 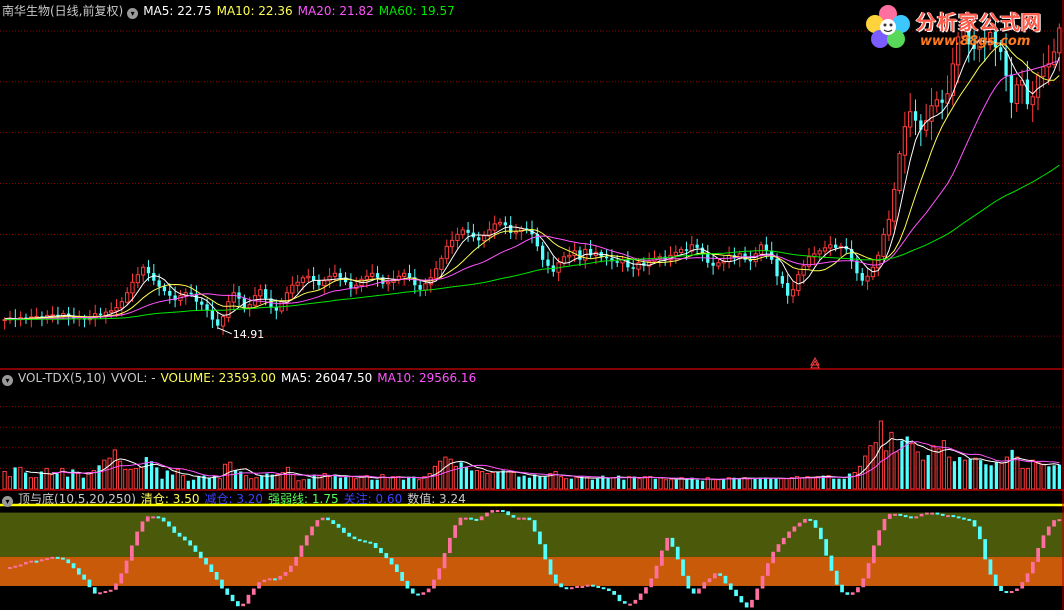 What do you see at coordinates (77, 499) in the screenshot?
I see `indicator_panel-legend-item: 顶与底(10,5,20,250)` at bounding box center [77, 499].